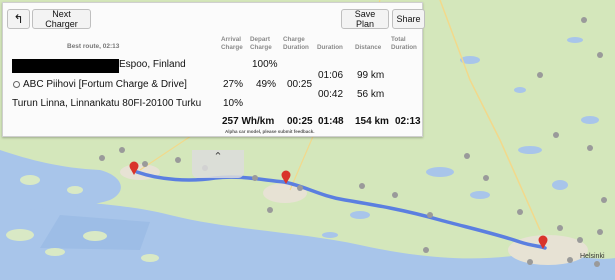 Image resolution: width=615 pixels, height=280 pixels. I want to click on total-trip-duration: 02:13, so click(408, 121).